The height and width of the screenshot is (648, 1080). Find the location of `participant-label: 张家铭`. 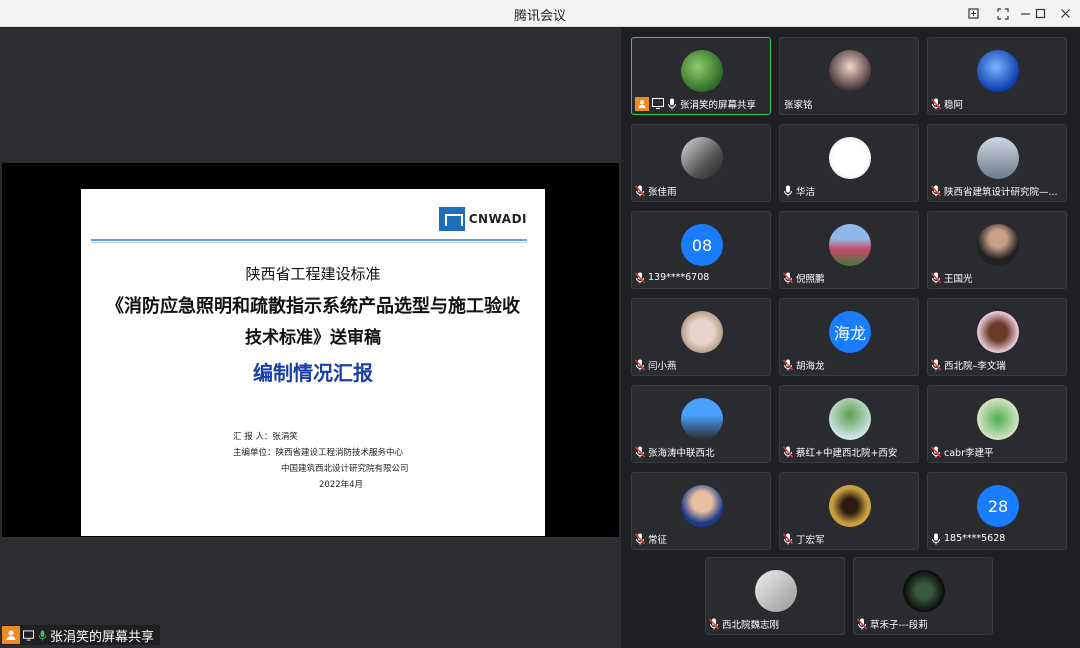

participant-label: 张家铭 is located at coordinates (849, 103).